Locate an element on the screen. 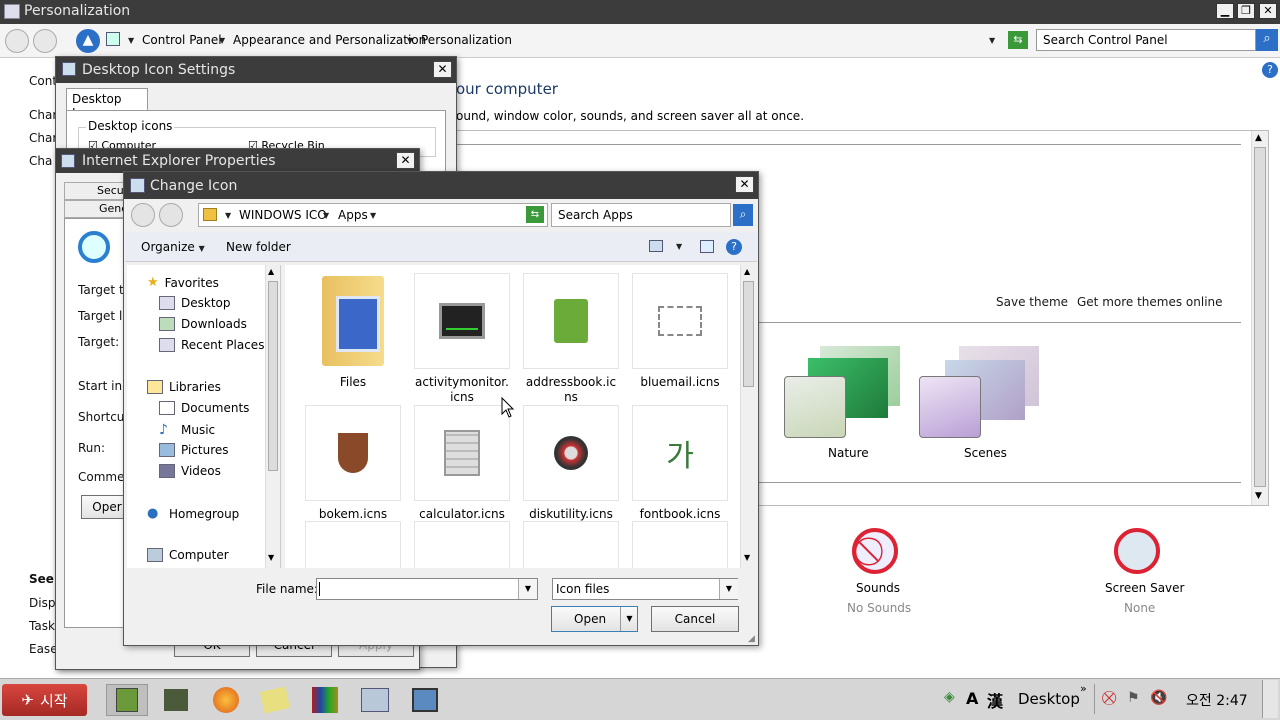 The image size is (1280, 720). clock: 오전 2:47 is located at coordinates (1217, 700).